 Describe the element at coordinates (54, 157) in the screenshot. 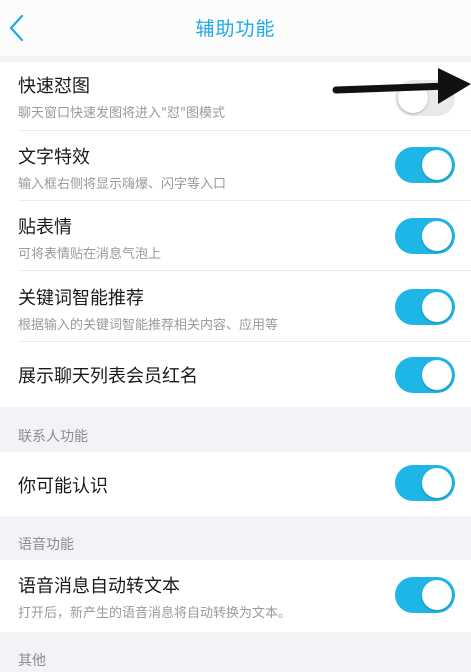

I see `setting-label: 文字特效` at that location.